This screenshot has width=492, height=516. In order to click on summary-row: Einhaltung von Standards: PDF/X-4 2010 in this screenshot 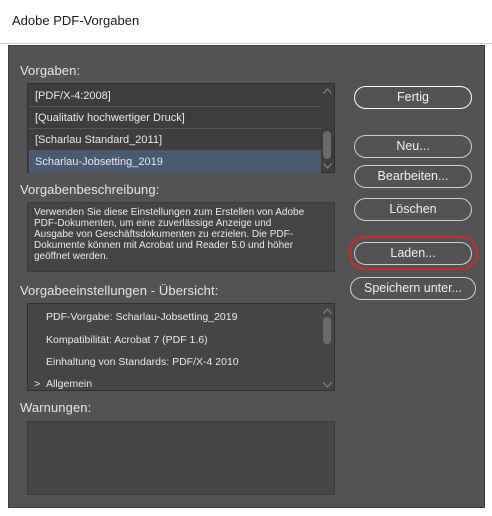, I will do `click(142, 362)`.